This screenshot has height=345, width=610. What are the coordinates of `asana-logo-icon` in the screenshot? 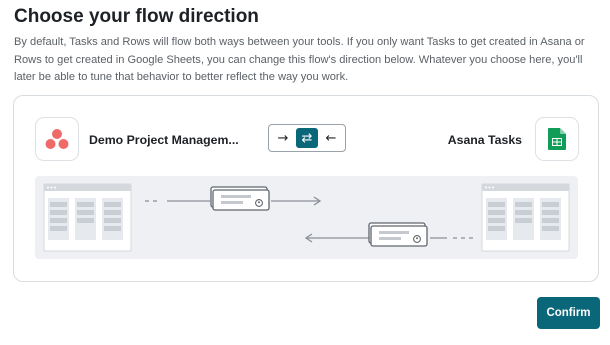 It's located at (57, 139).